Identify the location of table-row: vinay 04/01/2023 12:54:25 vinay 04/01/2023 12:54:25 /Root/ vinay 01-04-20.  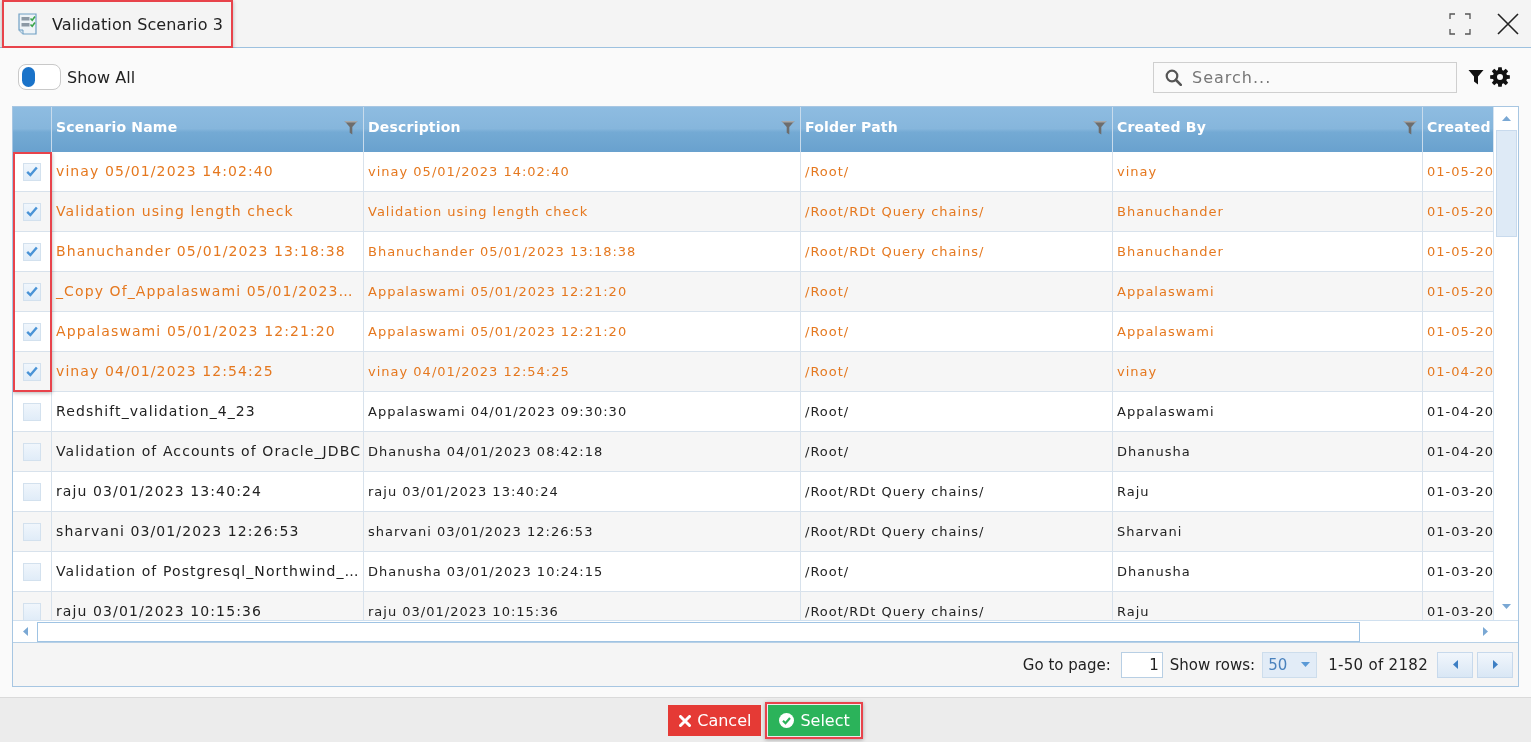
(753, 372).